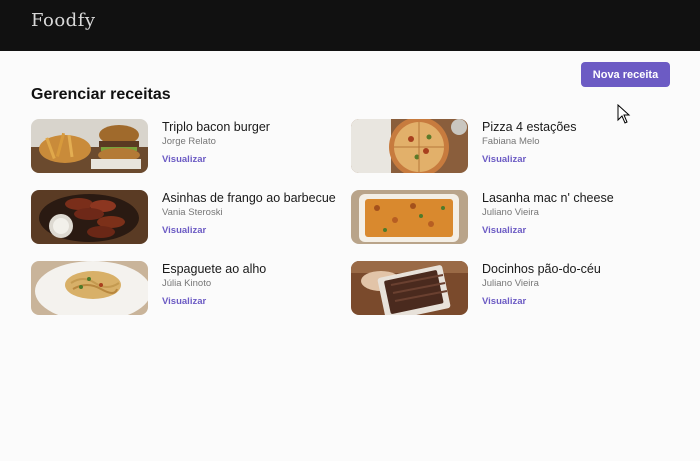 This screenshot has height=461, width=700. What do you see at coordinates (101, 94) in the screenshot?
I see `page-title: Gerenciar receitas` at bounding box center [101, 94].